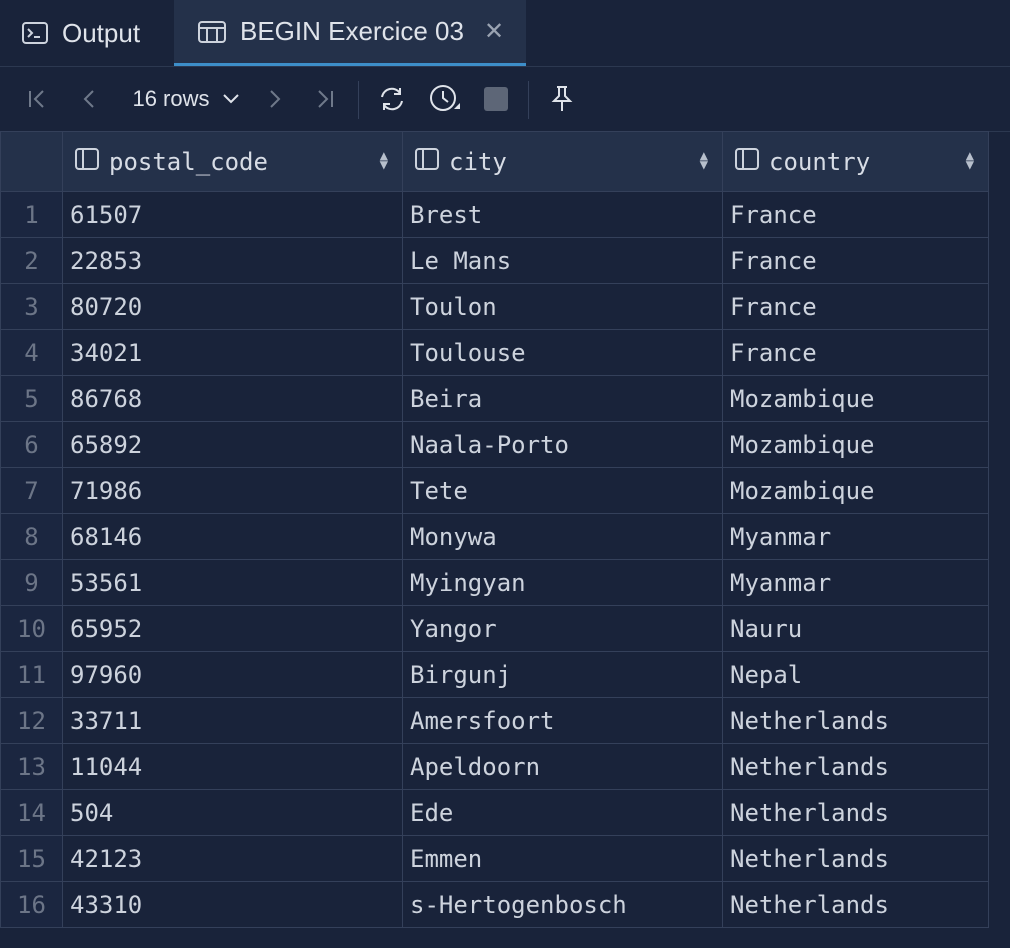 The width and height of the screenshot is (1010, 948). I want to click on row-number: 12, so click(31, 720).